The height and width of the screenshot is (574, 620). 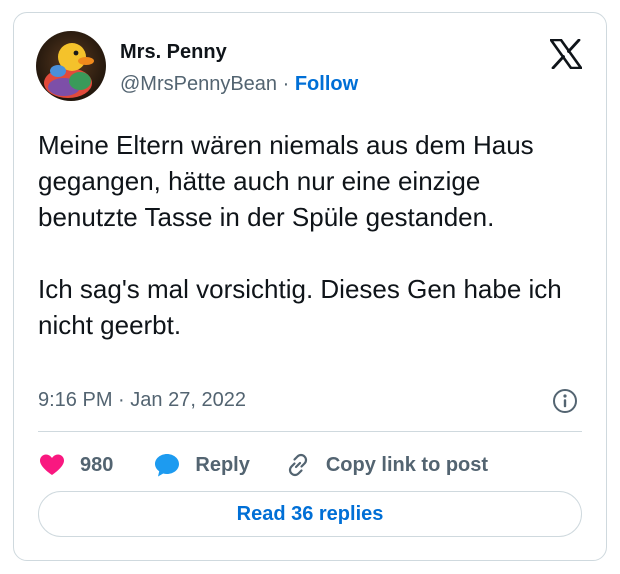 I want to click on tweet-time: 9:16 PM, so click(x=75, y=400).